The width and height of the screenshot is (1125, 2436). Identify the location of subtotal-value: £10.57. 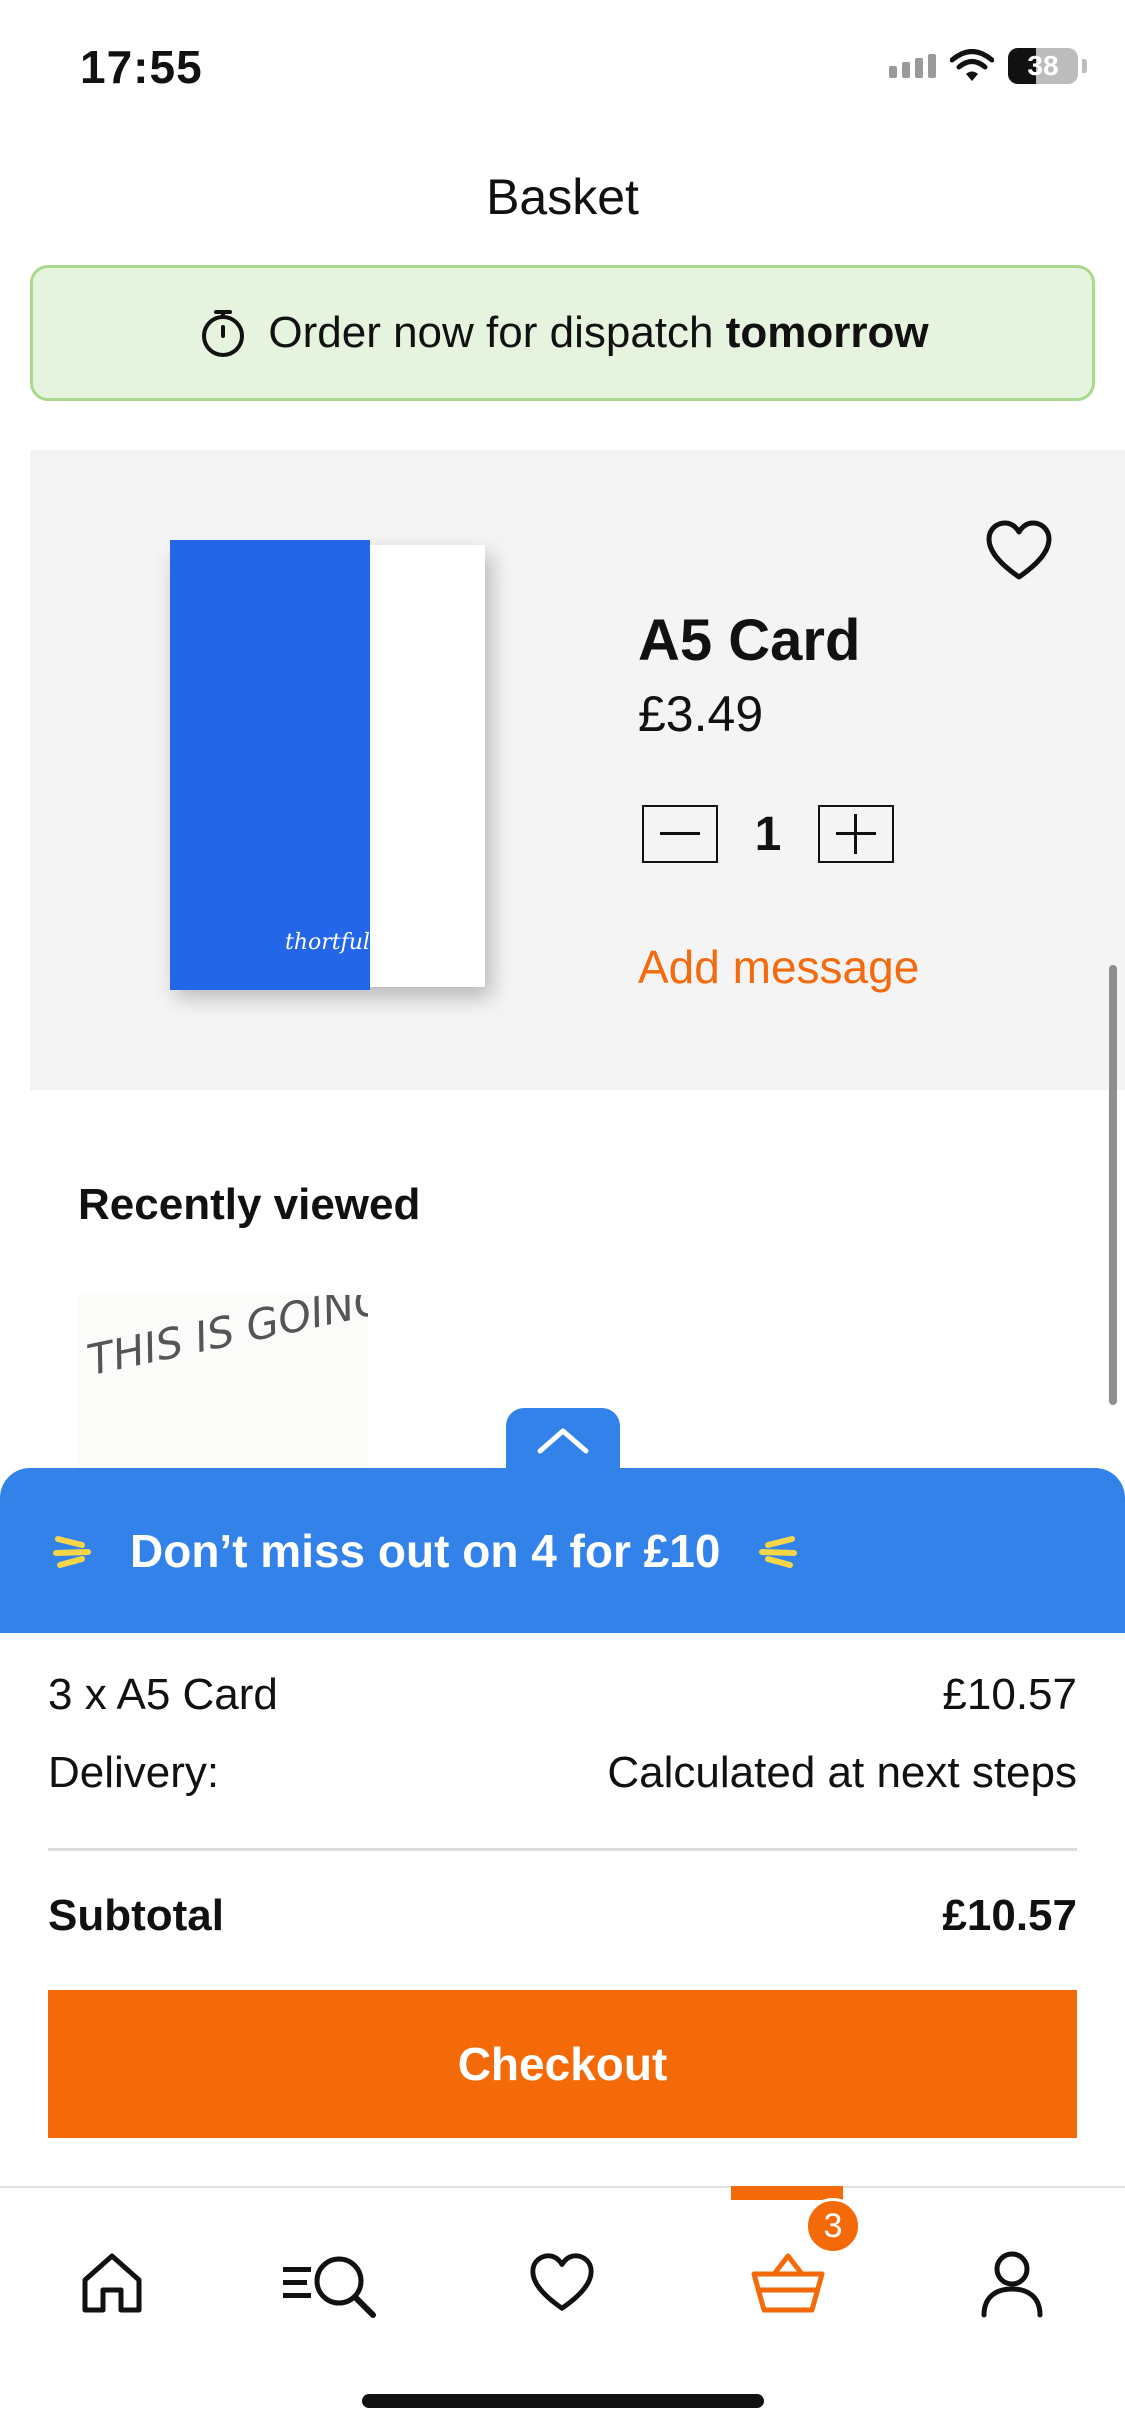
(1009, 1915).